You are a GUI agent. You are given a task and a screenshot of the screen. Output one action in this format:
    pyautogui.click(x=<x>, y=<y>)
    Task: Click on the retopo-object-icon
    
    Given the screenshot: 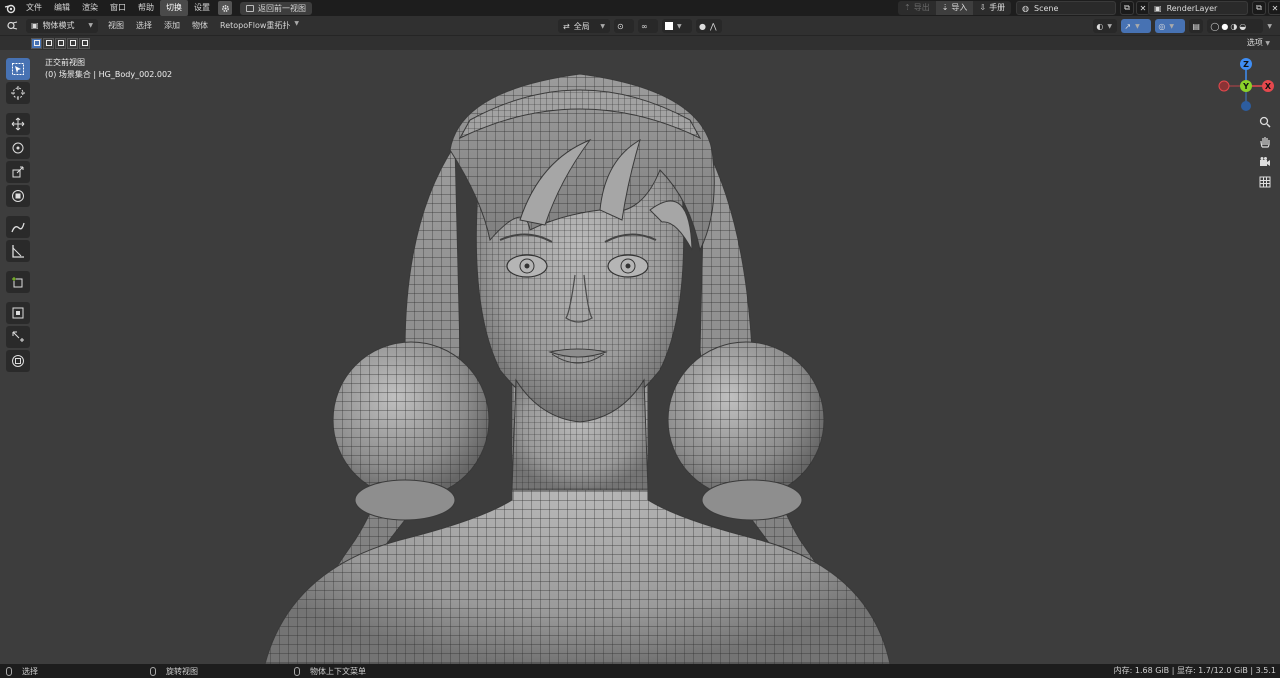 What is the action you would take?
    pyautogui.click(x=18, y=361)
    